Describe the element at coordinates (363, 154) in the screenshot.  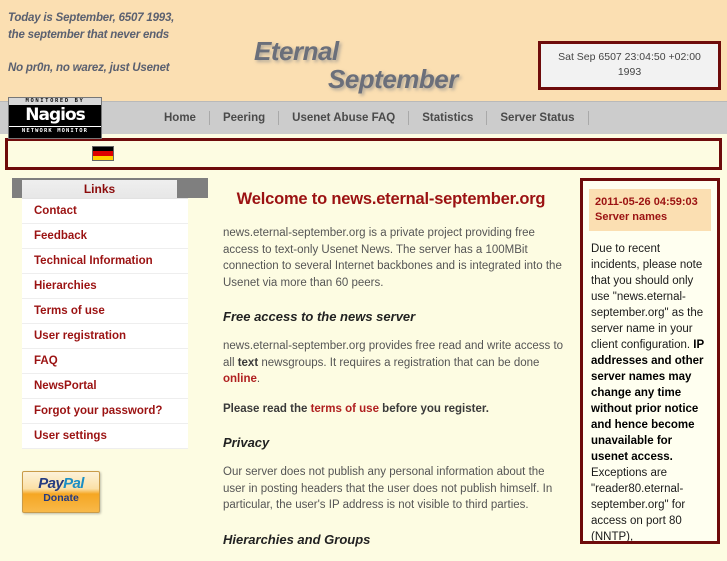
I see `language-bar` at that location.